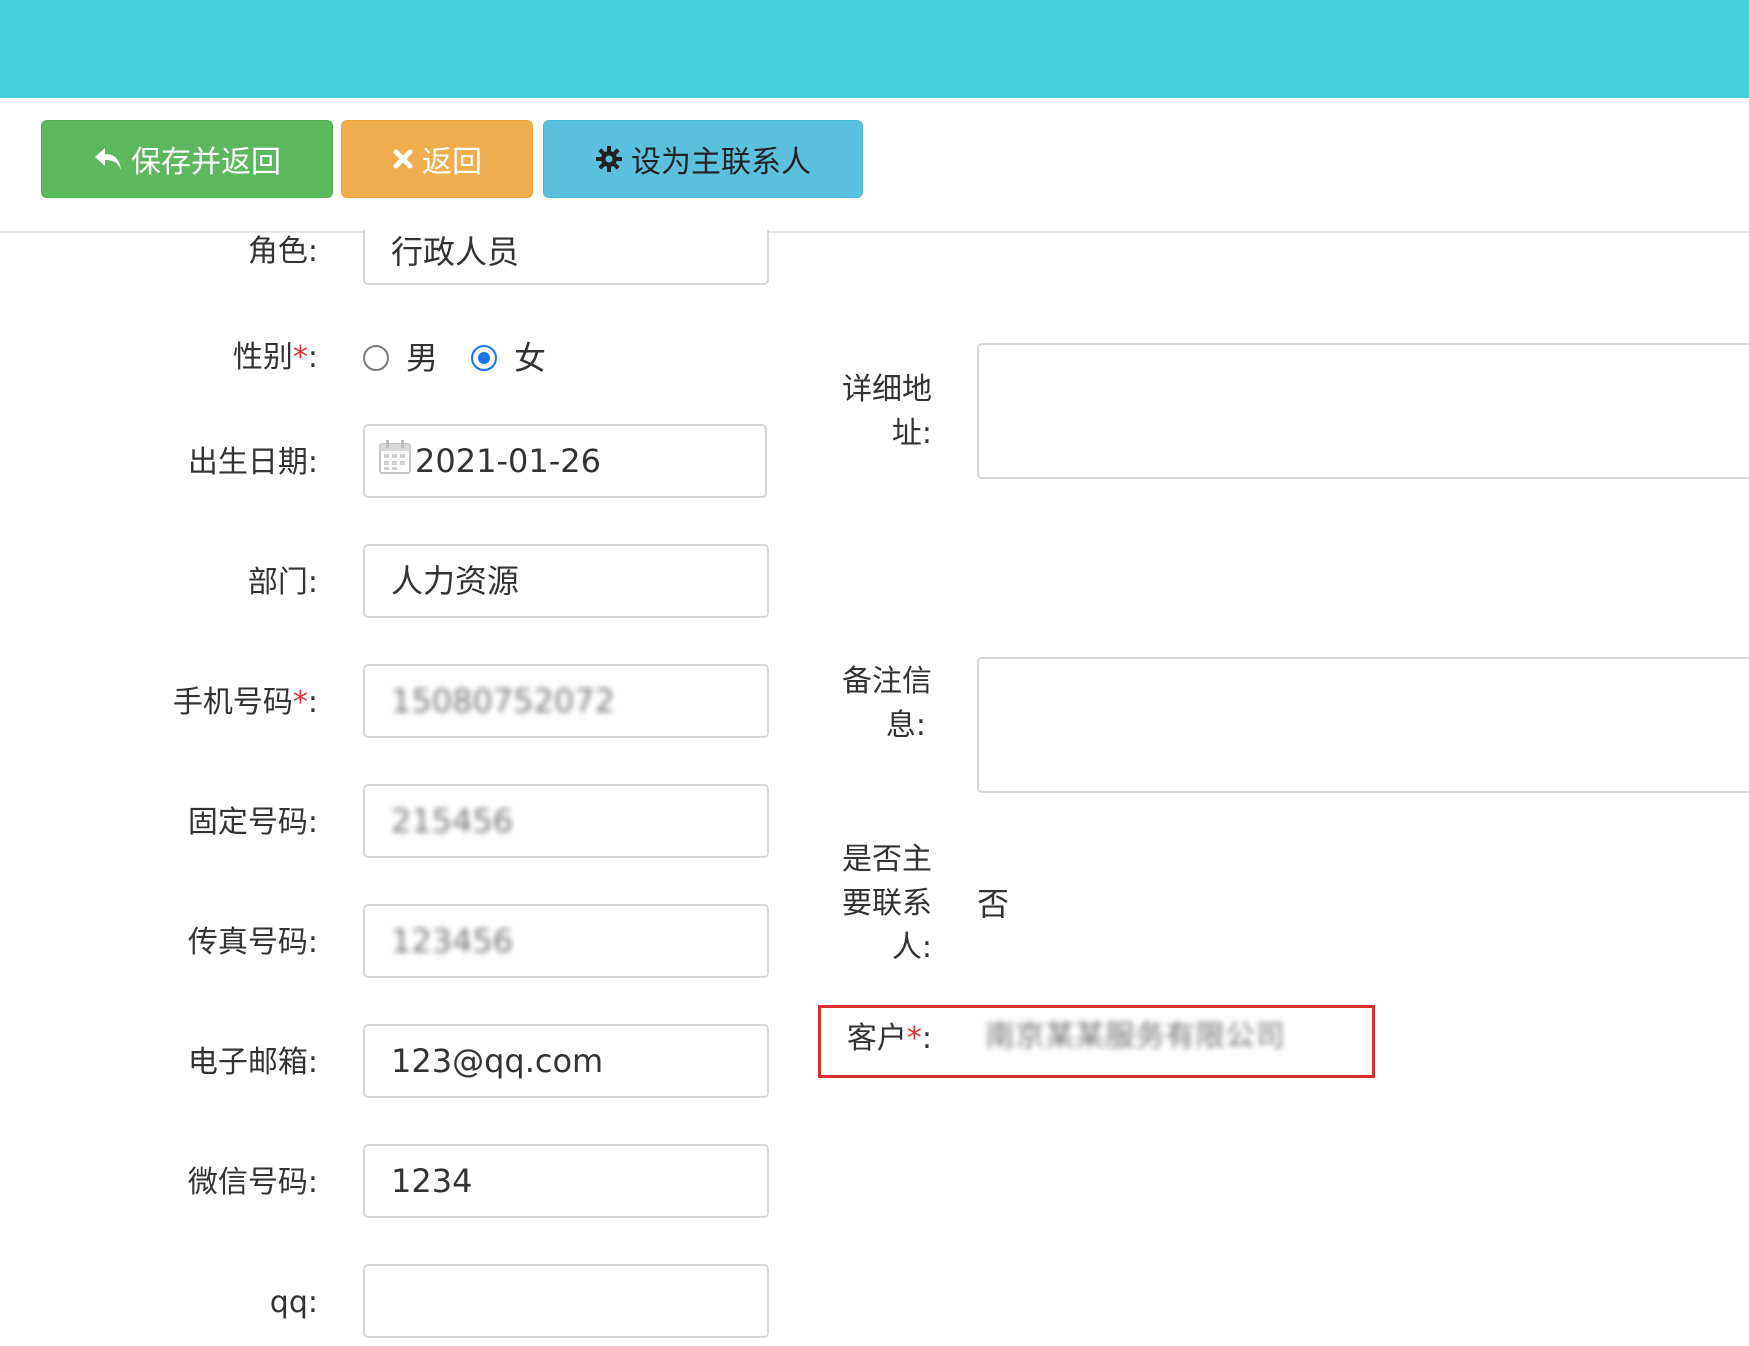 The height and width of the screenshot is (1346, 1749). Describe the element at coordinates (566, 257) in the screenshot. I see `role-field: 行政人员` at that location.